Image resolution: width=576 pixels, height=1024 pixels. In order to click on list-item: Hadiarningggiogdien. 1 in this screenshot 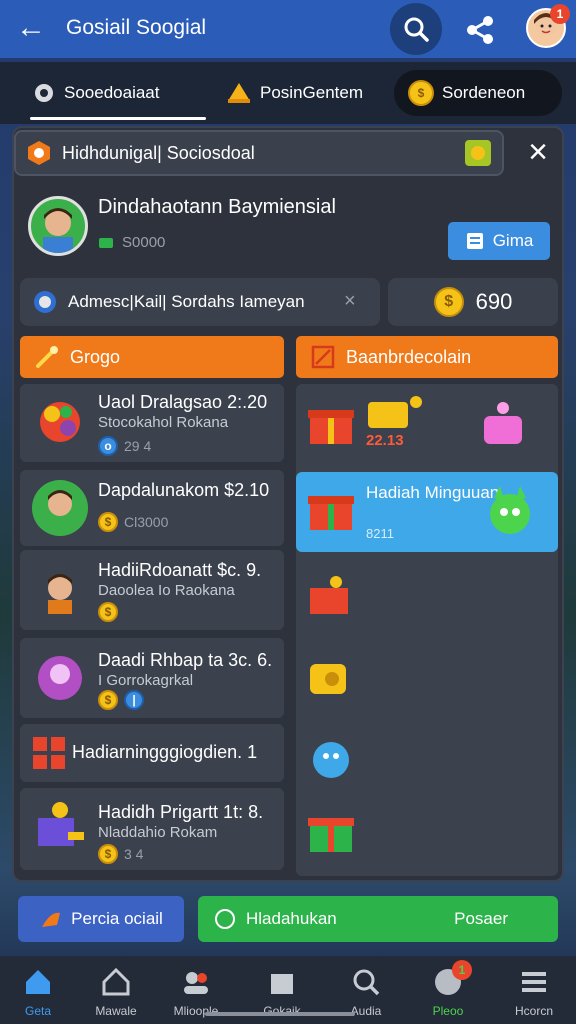, I will do `click(152, 753)`.